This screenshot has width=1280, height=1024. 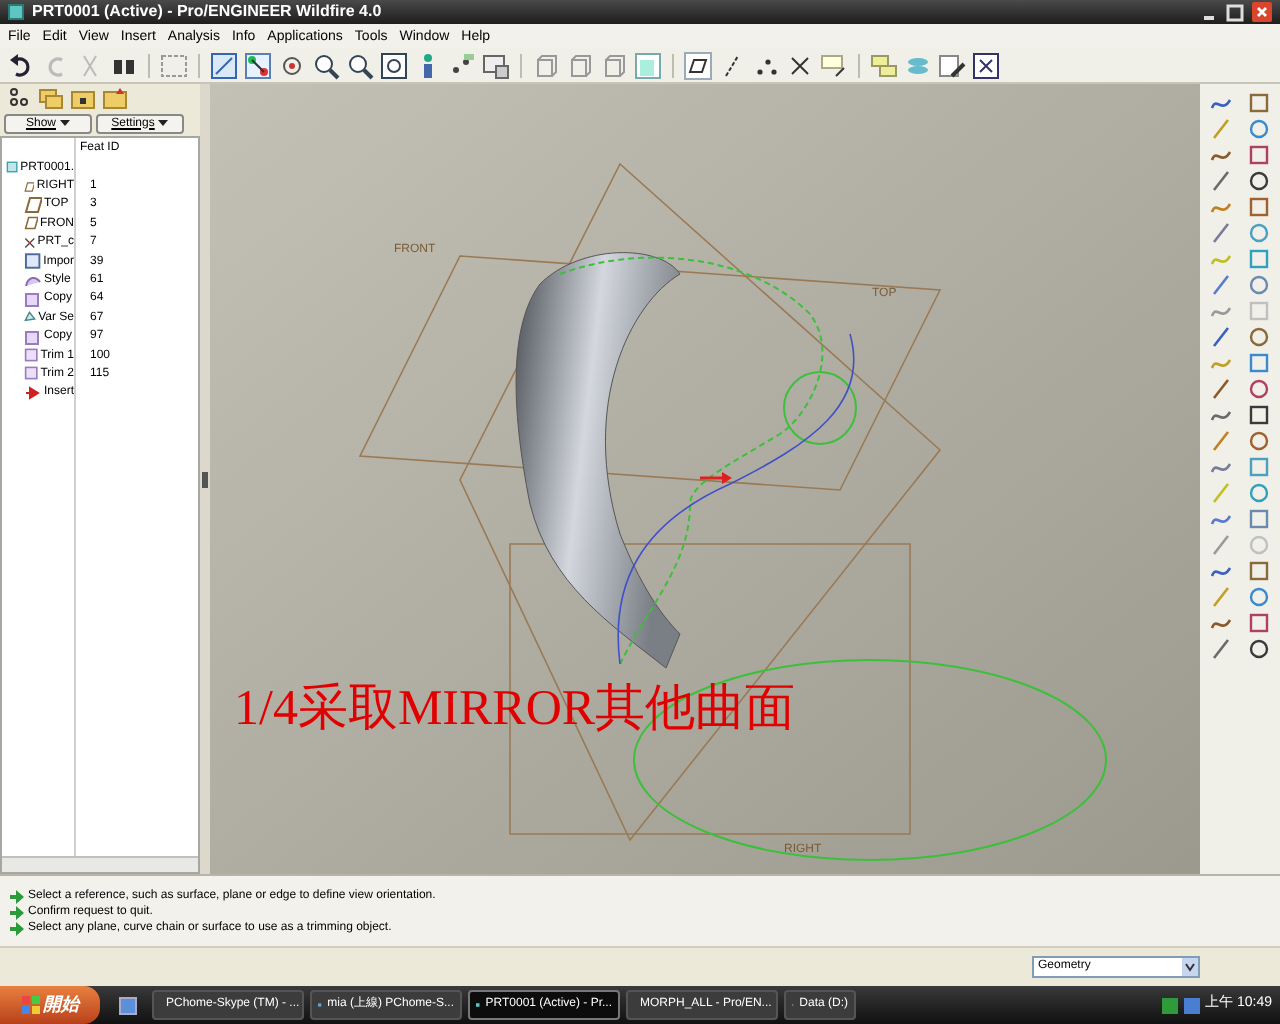 I want to click on import-feature-icon, so click(x=33, y=261).